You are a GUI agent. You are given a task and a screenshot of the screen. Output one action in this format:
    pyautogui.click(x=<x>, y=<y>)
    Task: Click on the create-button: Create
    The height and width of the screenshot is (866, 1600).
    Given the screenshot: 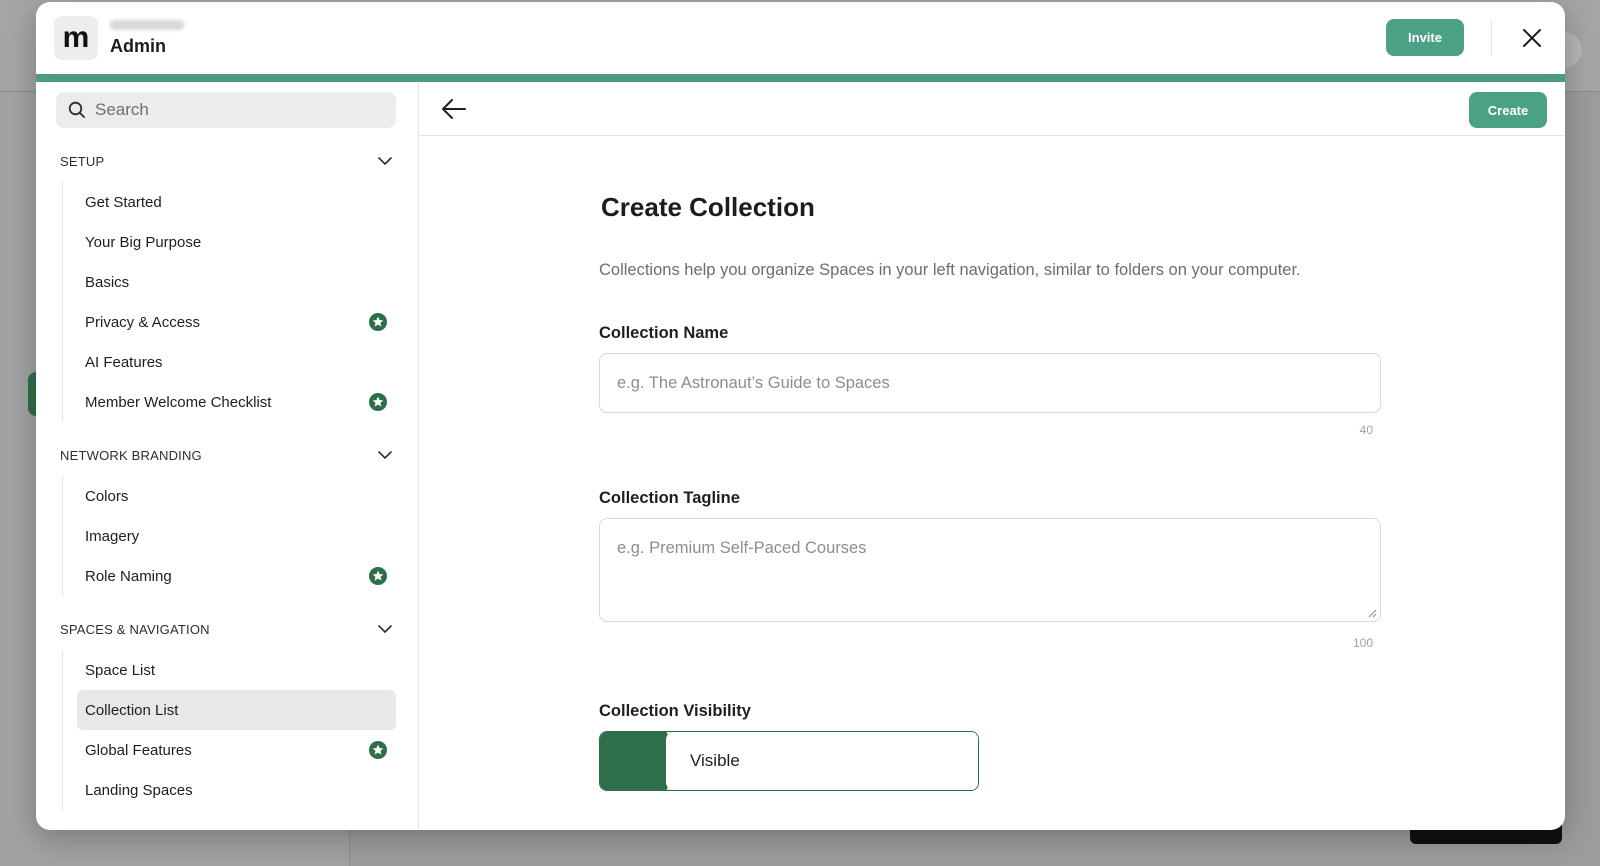 What is the action you would take?
    pyautogui.click(x=1508, y=110)
    